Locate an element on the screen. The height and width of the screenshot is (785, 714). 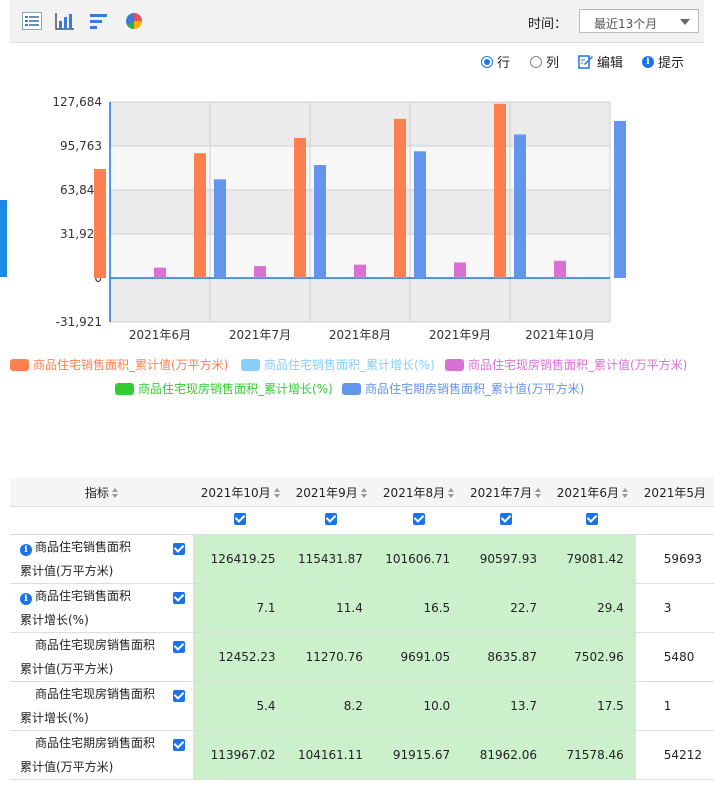
header-col-0: 2021年10月 is located at coordinates (240, 492).